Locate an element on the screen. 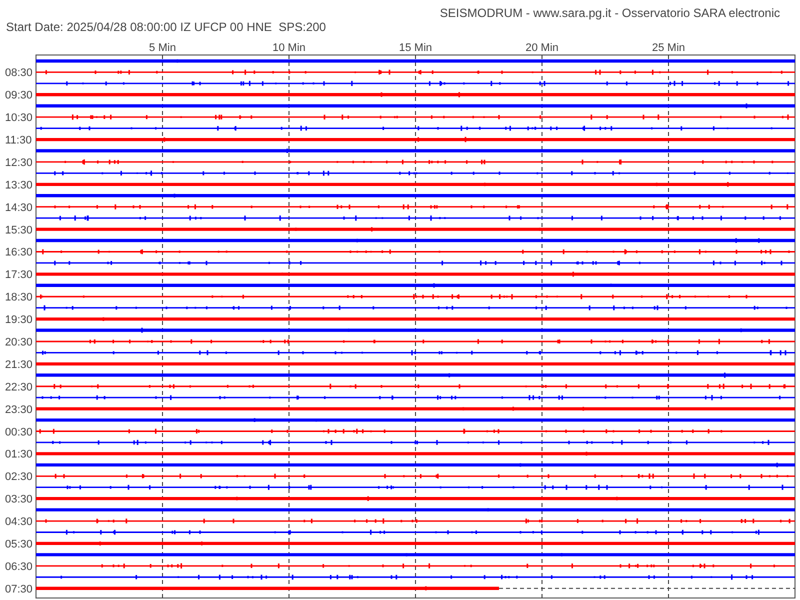 This screenshot has width=800, height=600. axis-tick-label: 5 Min is located at coordinates (162, 48).